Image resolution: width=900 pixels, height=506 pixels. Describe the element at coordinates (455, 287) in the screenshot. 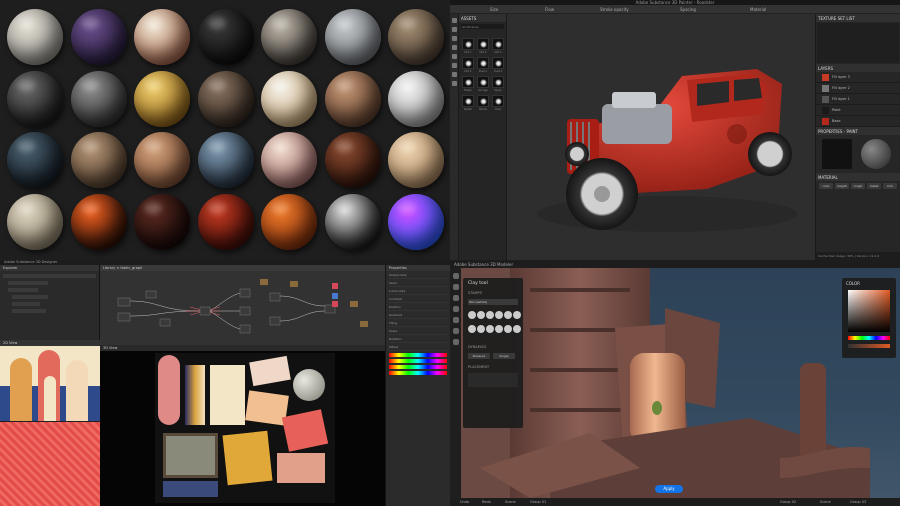

I see `smooth-icon` at that location.